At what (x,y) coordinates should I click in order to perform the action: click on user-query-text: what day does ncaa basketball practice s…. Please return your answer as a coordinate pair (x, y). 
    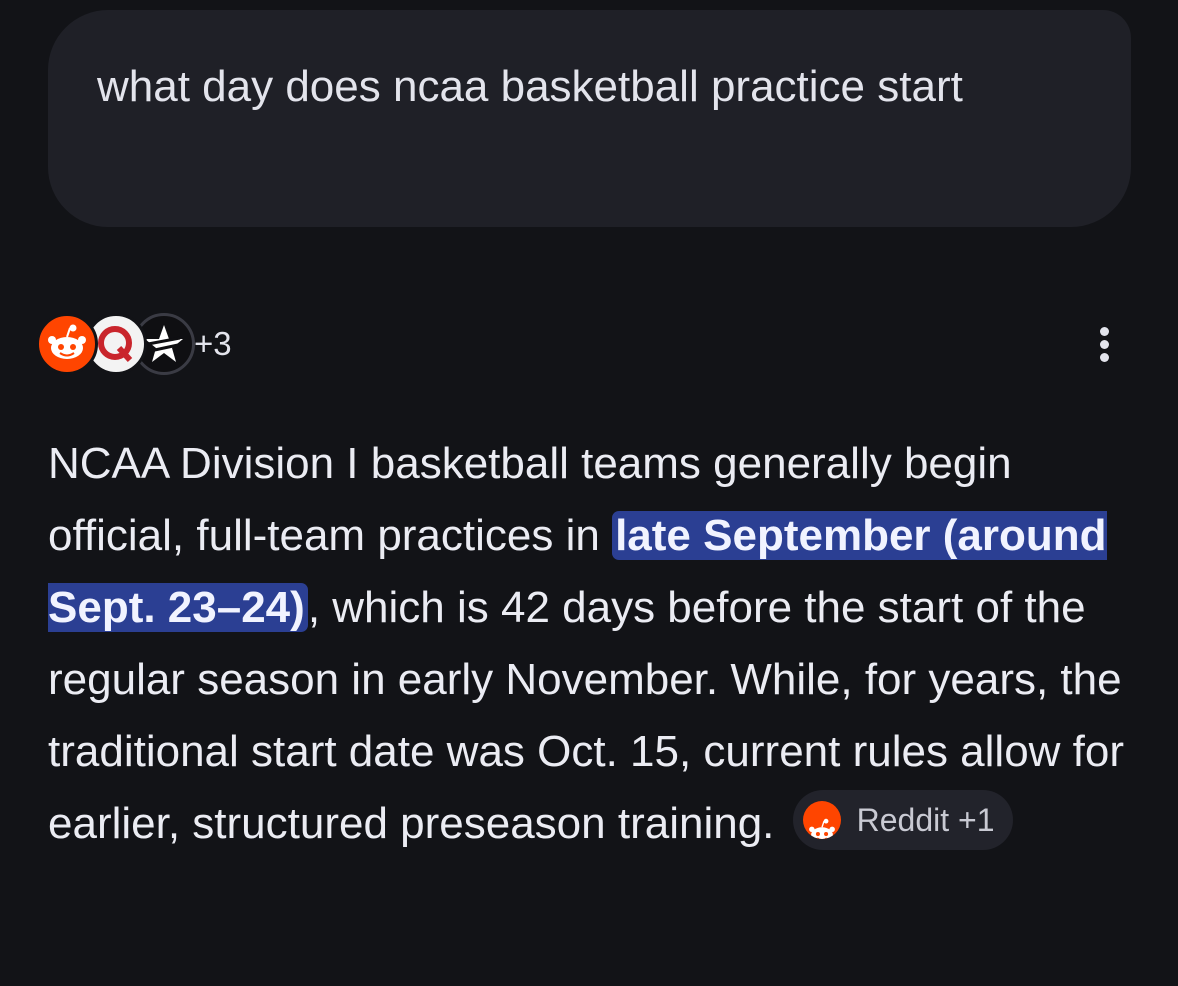
    Looking at the image, I should click on (530, 86).